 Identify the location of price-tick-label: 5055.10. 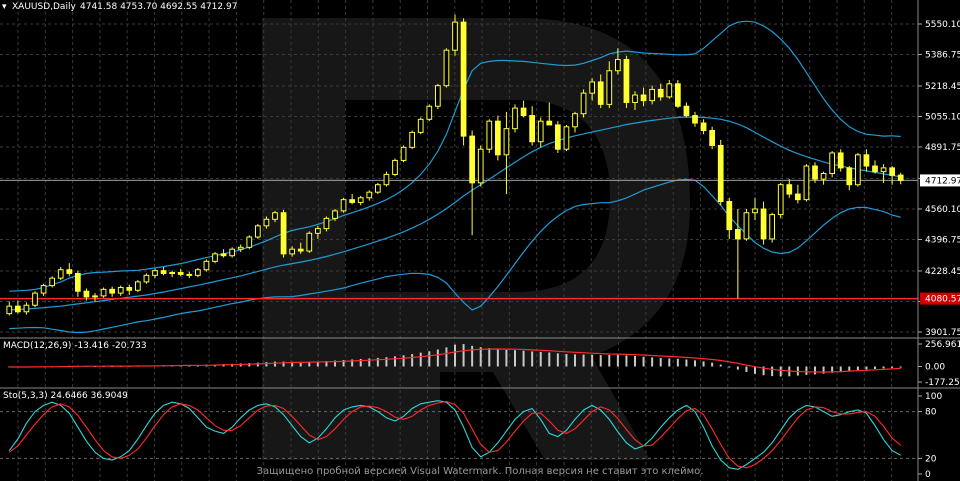
(942, 117).